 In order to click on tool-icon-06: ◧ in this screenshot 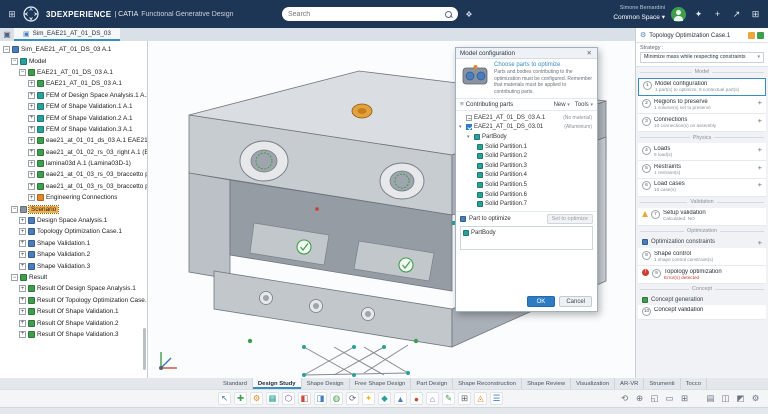, I will do `click(304, 398)`.